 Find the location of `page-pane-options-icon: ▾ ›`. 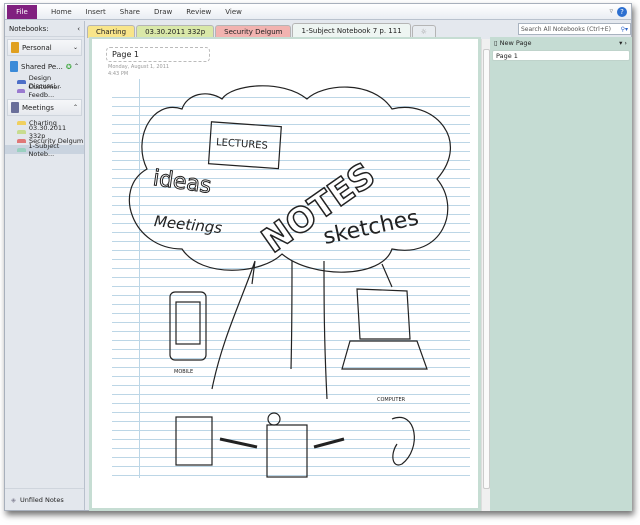

page-pane-options-icon: ▾ › is located at coordinates (623, 43).